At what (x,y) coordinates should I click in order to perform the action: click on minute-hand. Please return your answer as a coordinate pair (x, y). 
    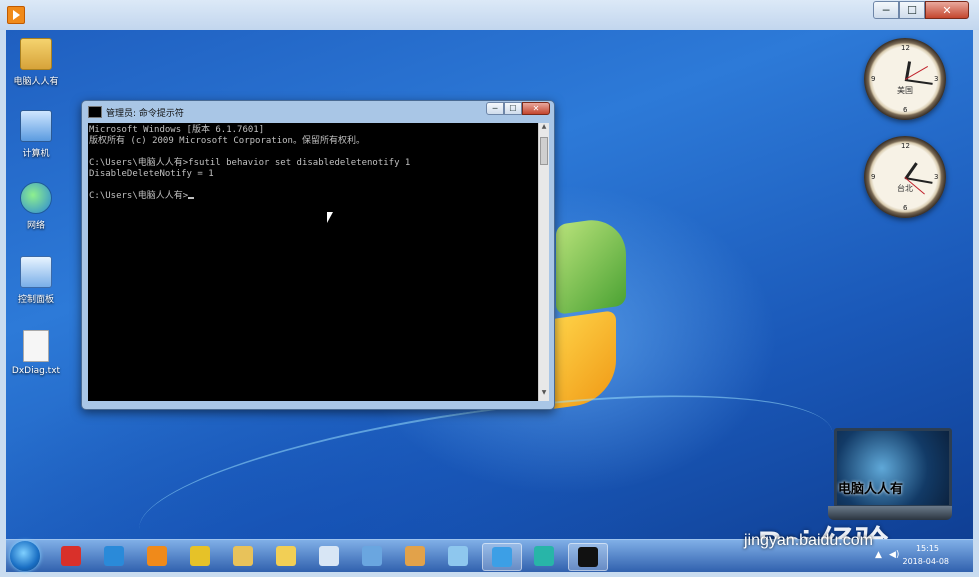
    Looking at the image, I should click on (918, 82).